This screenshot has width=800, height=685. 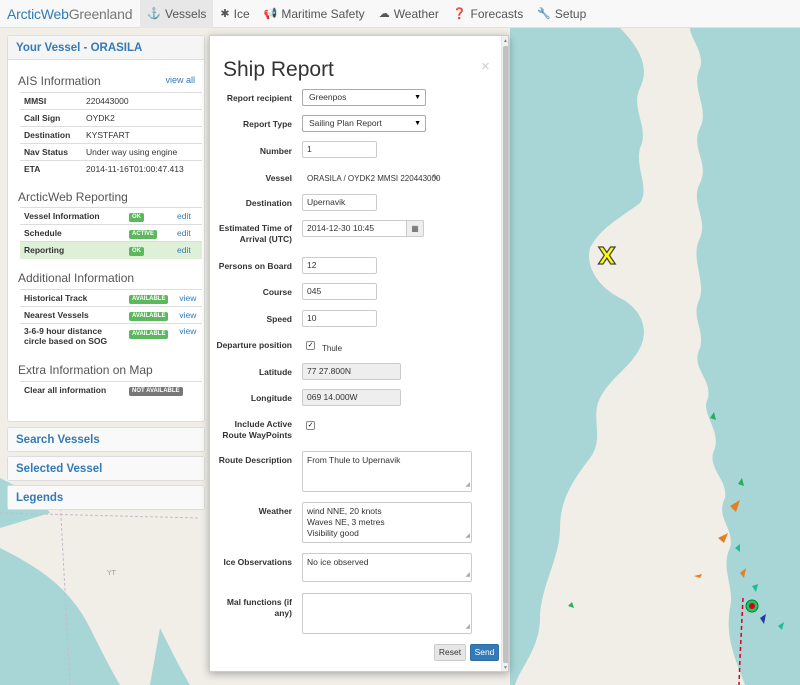 What do you see at coordinates (270, 14) in the screenshot?
I see `bullhorn-icon: 📢` at bounding box center [270, 14].